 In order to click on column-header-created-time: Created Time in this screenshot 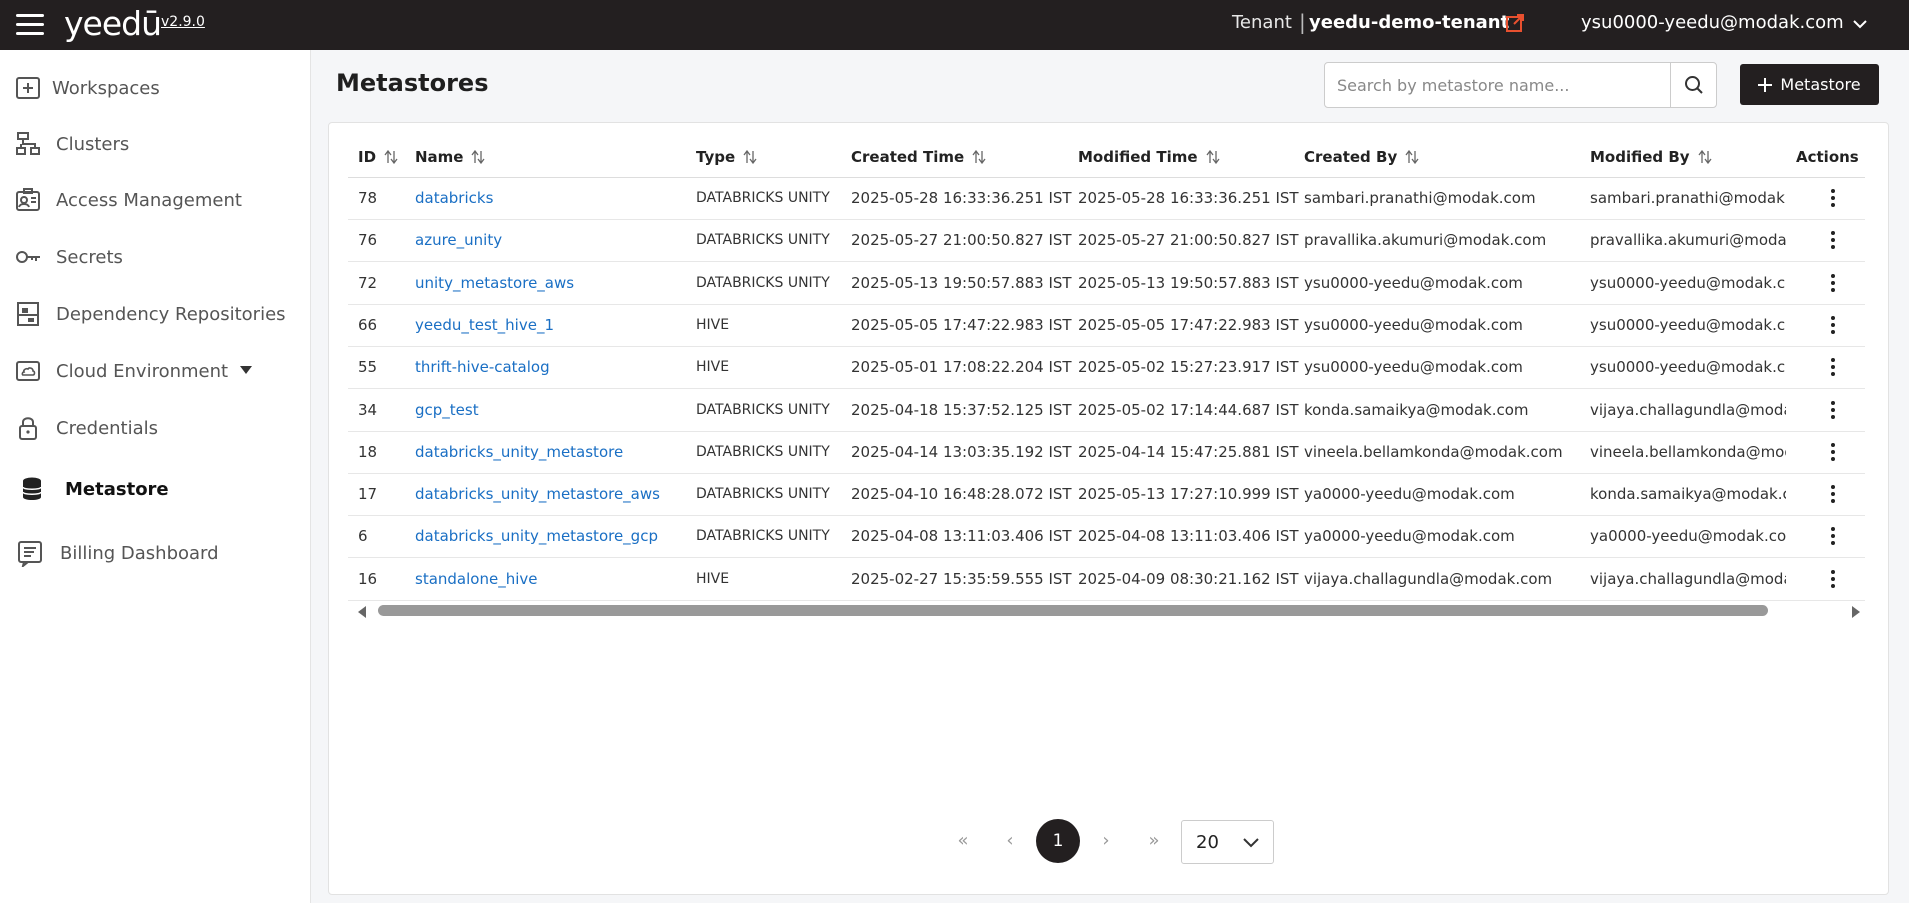, I will do `click(918, 157)`.